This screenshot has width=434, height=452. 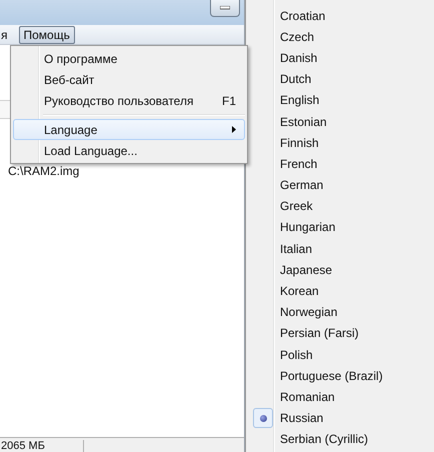 I want to click on language-option: Korean, so click(x=340, y=291).